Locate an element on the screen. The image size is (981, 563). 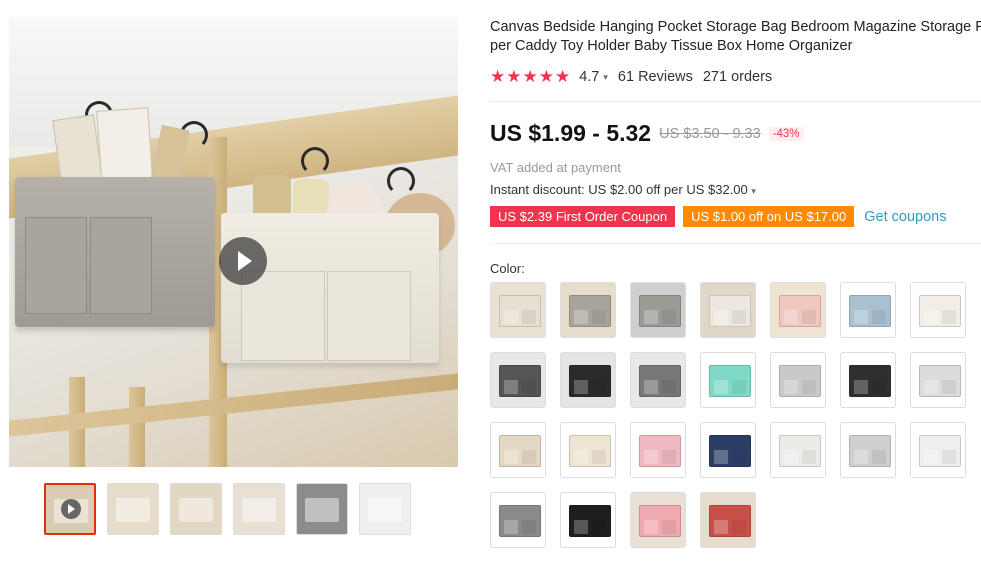
color-option-printed-bag-on-rail is located at coordinates (728, 310).